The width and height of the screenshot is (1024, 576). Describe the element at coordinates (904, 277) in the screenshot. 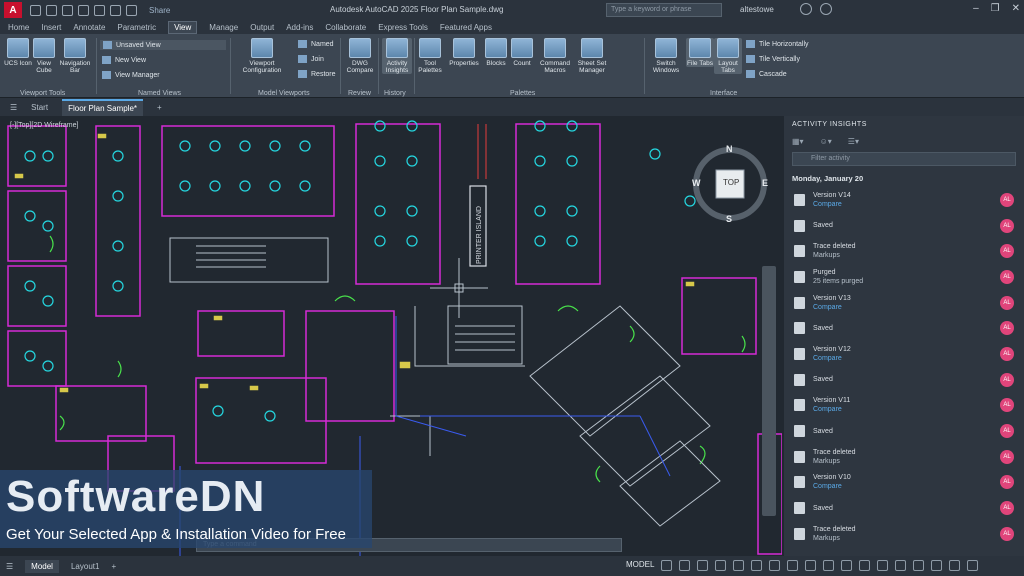

I see `activity-entry: Purged 25 items purged AL` at that location.